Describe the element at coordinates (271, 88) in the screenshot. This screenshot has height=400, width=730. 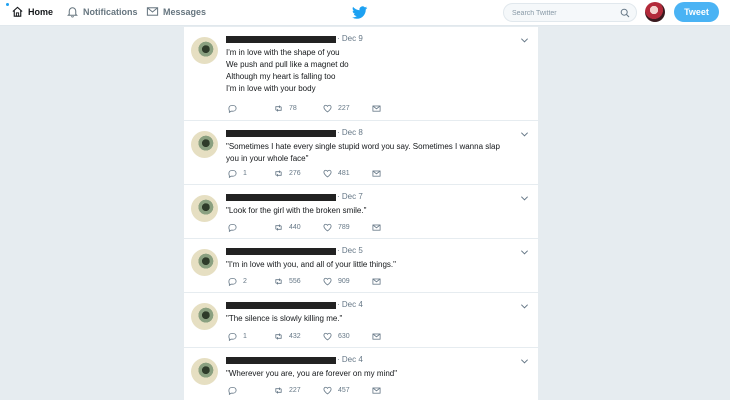
I see `tweet-text-line: I'm in love with your body` at that location.